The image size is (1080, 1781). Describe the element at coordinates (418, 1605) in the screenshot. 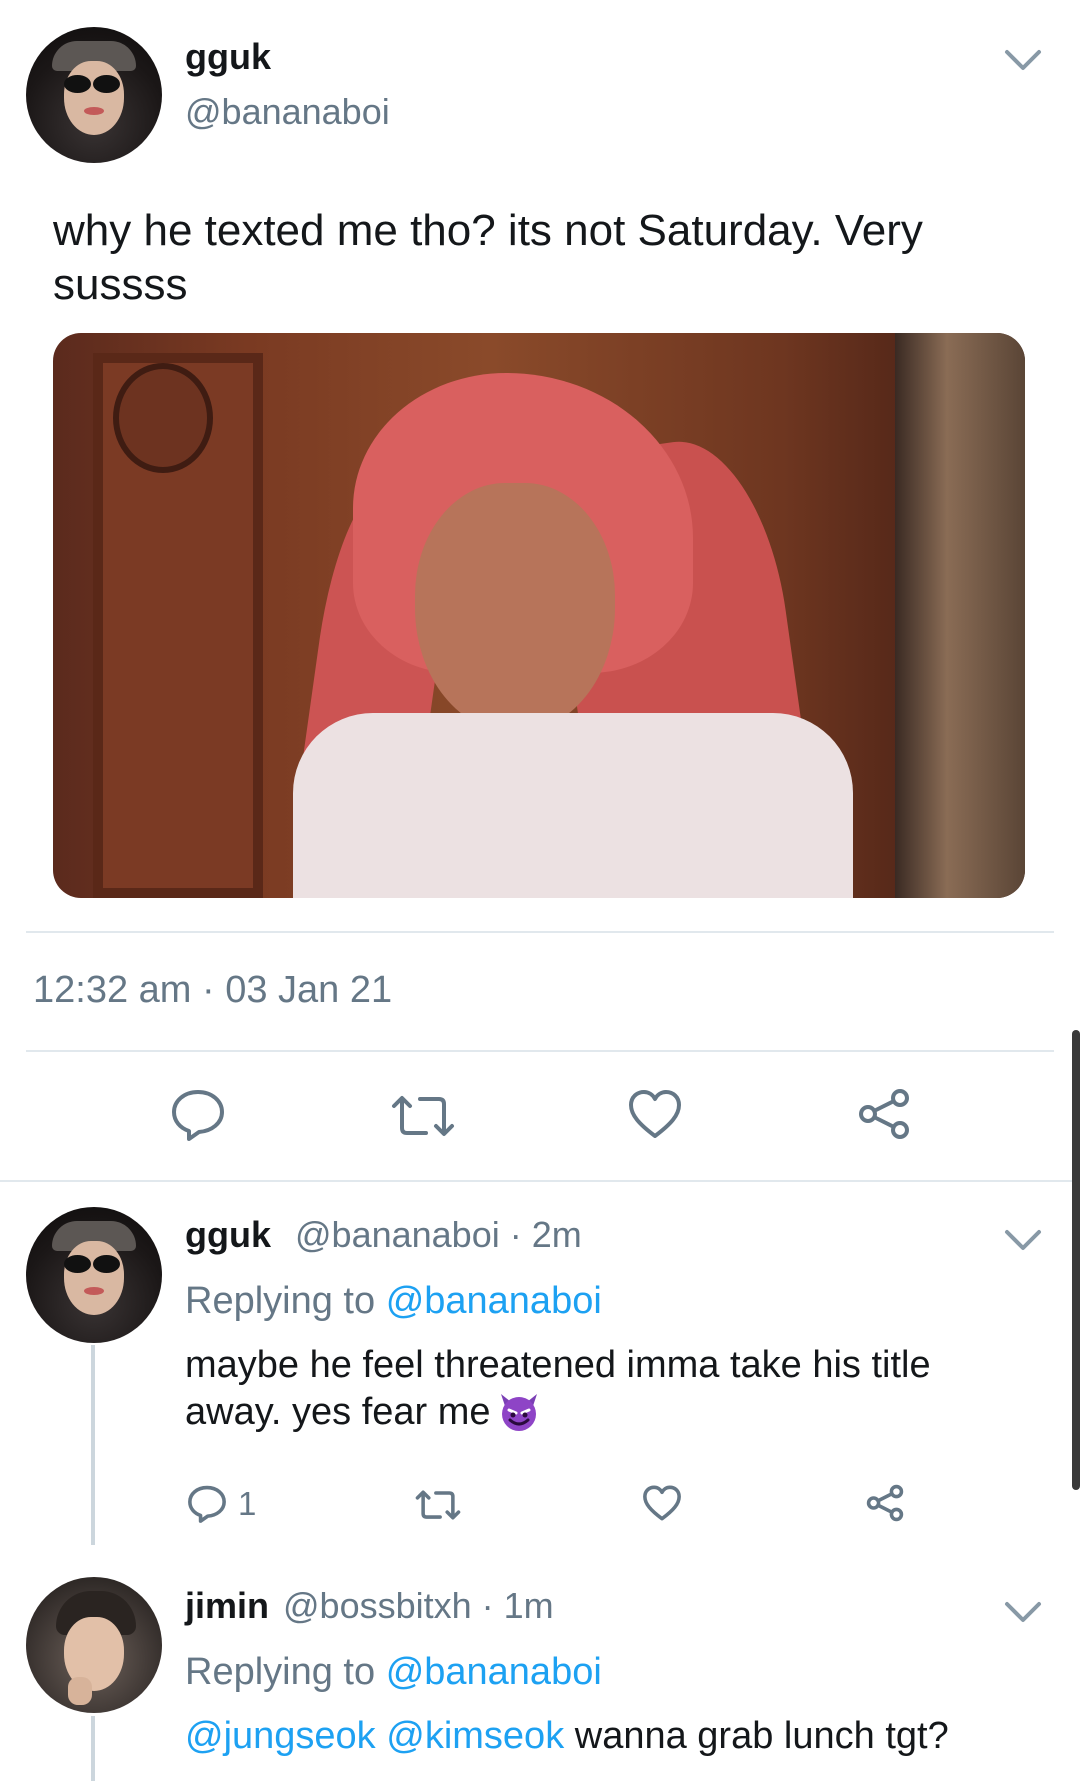

I see `author-meta: @bossbitxh · 1m` at that location.